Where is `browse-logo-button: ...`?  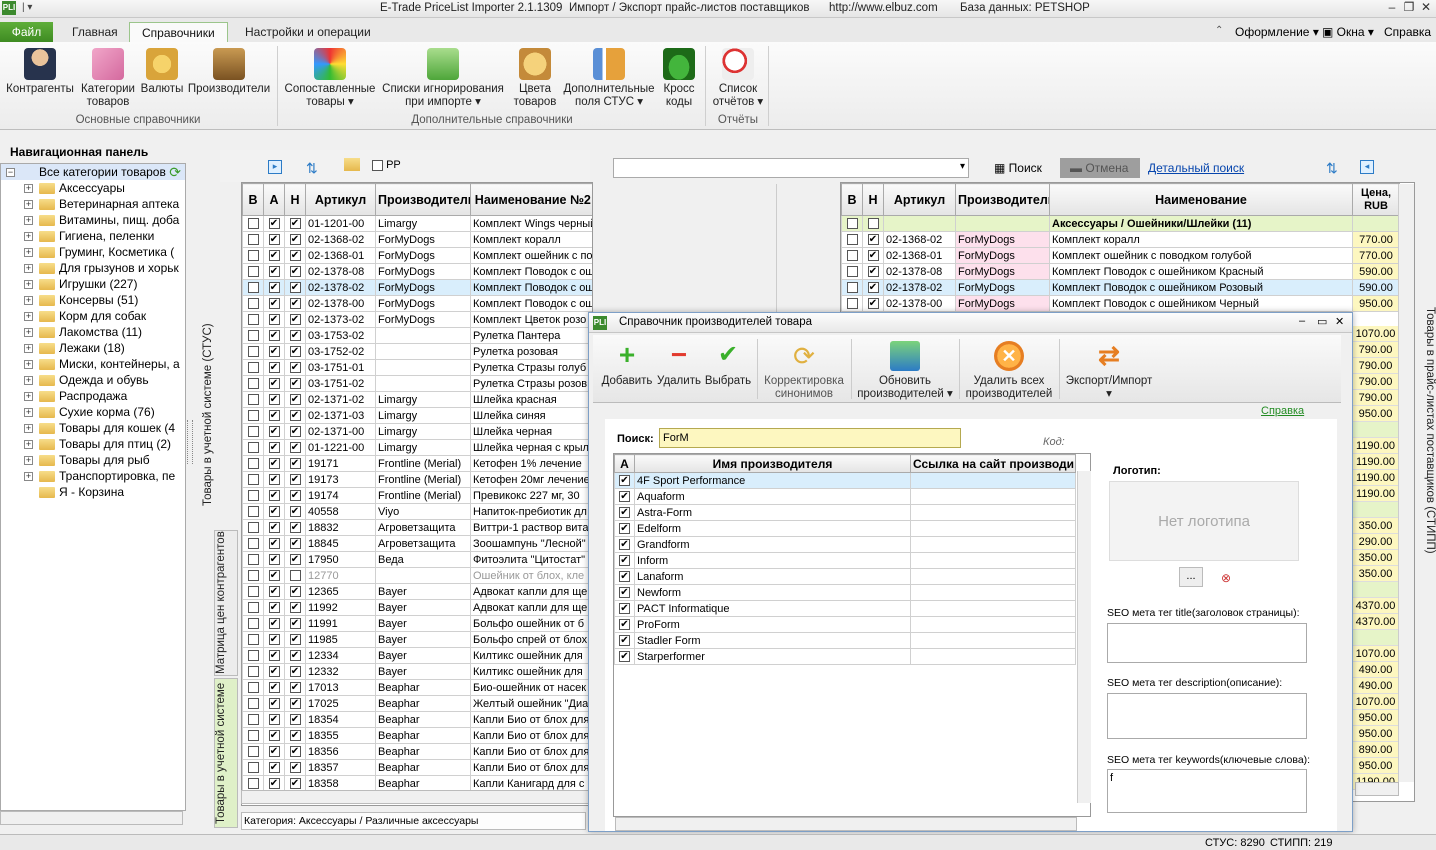 browse-logo-button: ... is located at coordinates (1191, 577).